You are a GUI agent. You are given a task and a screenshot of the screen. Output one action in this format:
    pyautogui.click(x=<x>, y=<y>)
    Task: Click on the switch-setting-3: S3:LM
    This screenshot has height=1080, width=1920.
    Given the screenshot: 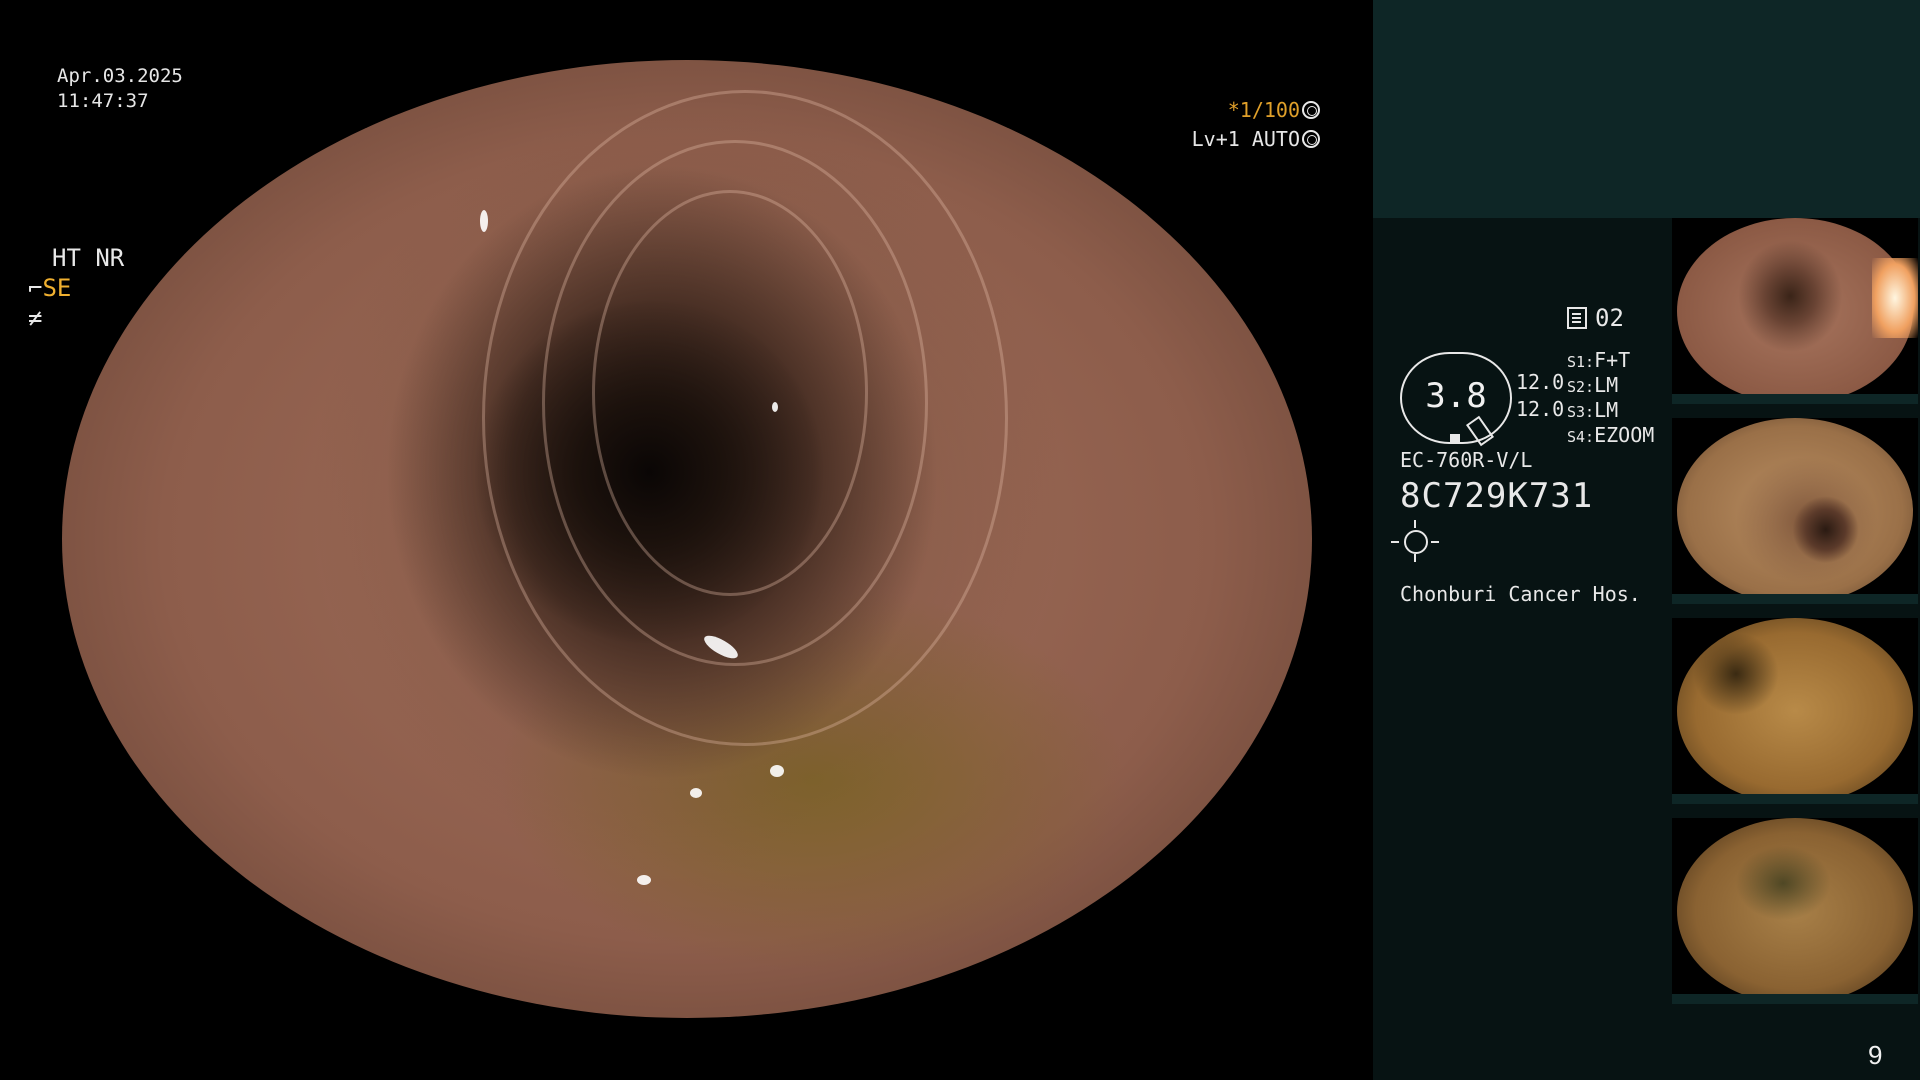 What is the action you would take?
    pyautogui.click(x=1592, y=410)
    